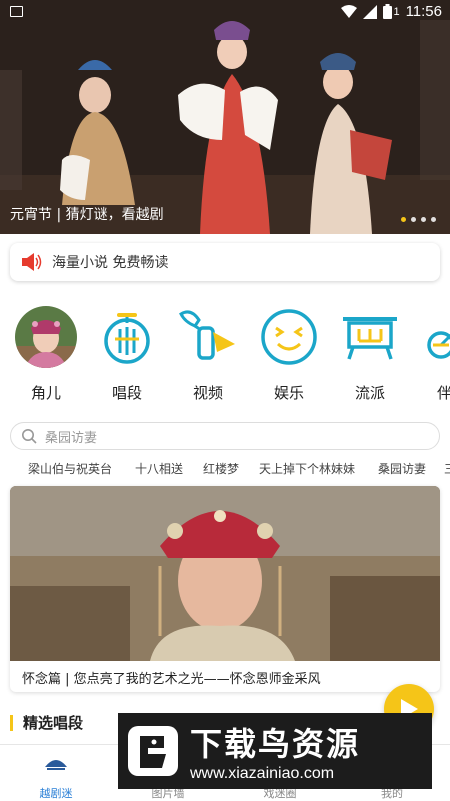 The height and width of the screenshot is (801, 450). I want to click on home-icon, so click(56, 765).